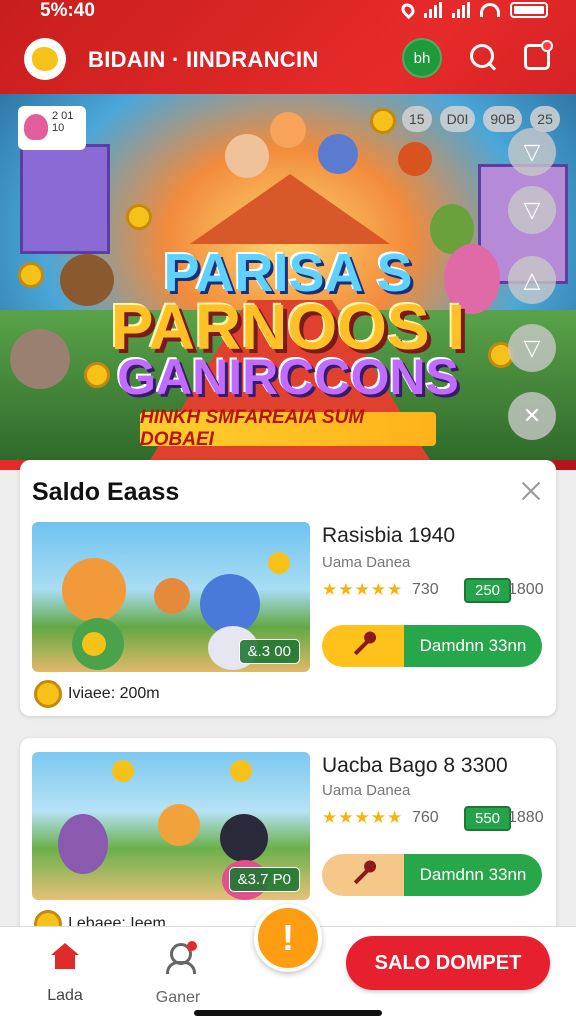  Describe the element at coordinates (269, 651) in the screenshot. I see `thumb-price-badge: &.3 00` at that location.